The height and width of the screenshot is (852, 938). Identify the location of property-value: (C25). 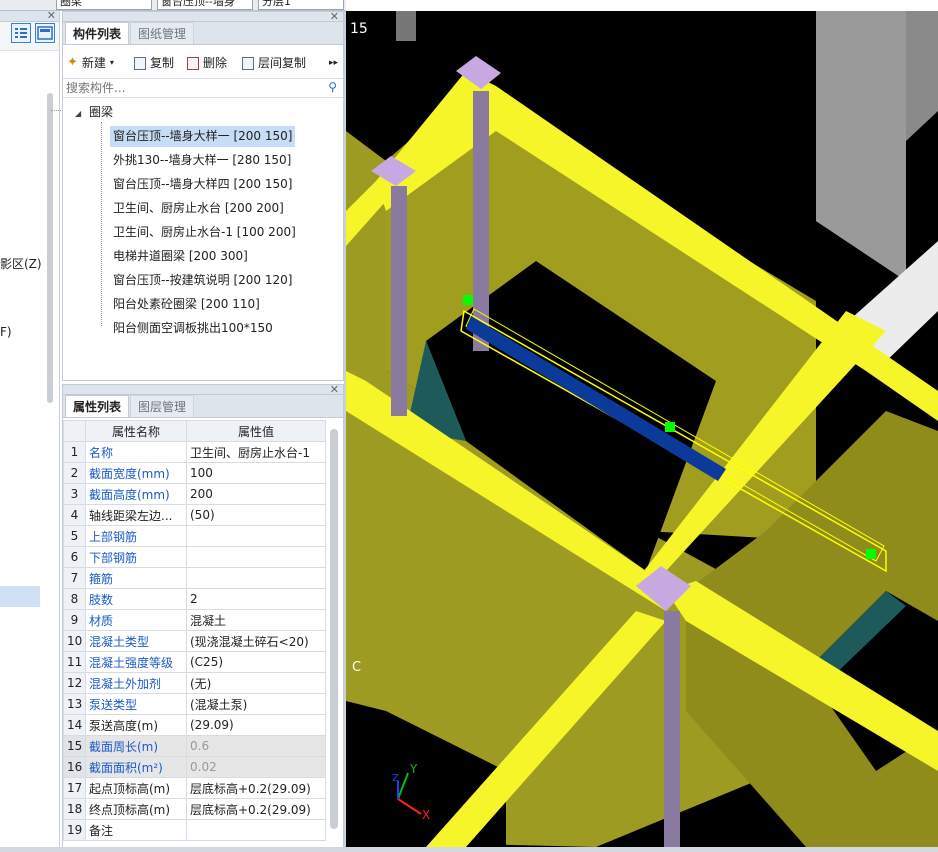
(256, 662).